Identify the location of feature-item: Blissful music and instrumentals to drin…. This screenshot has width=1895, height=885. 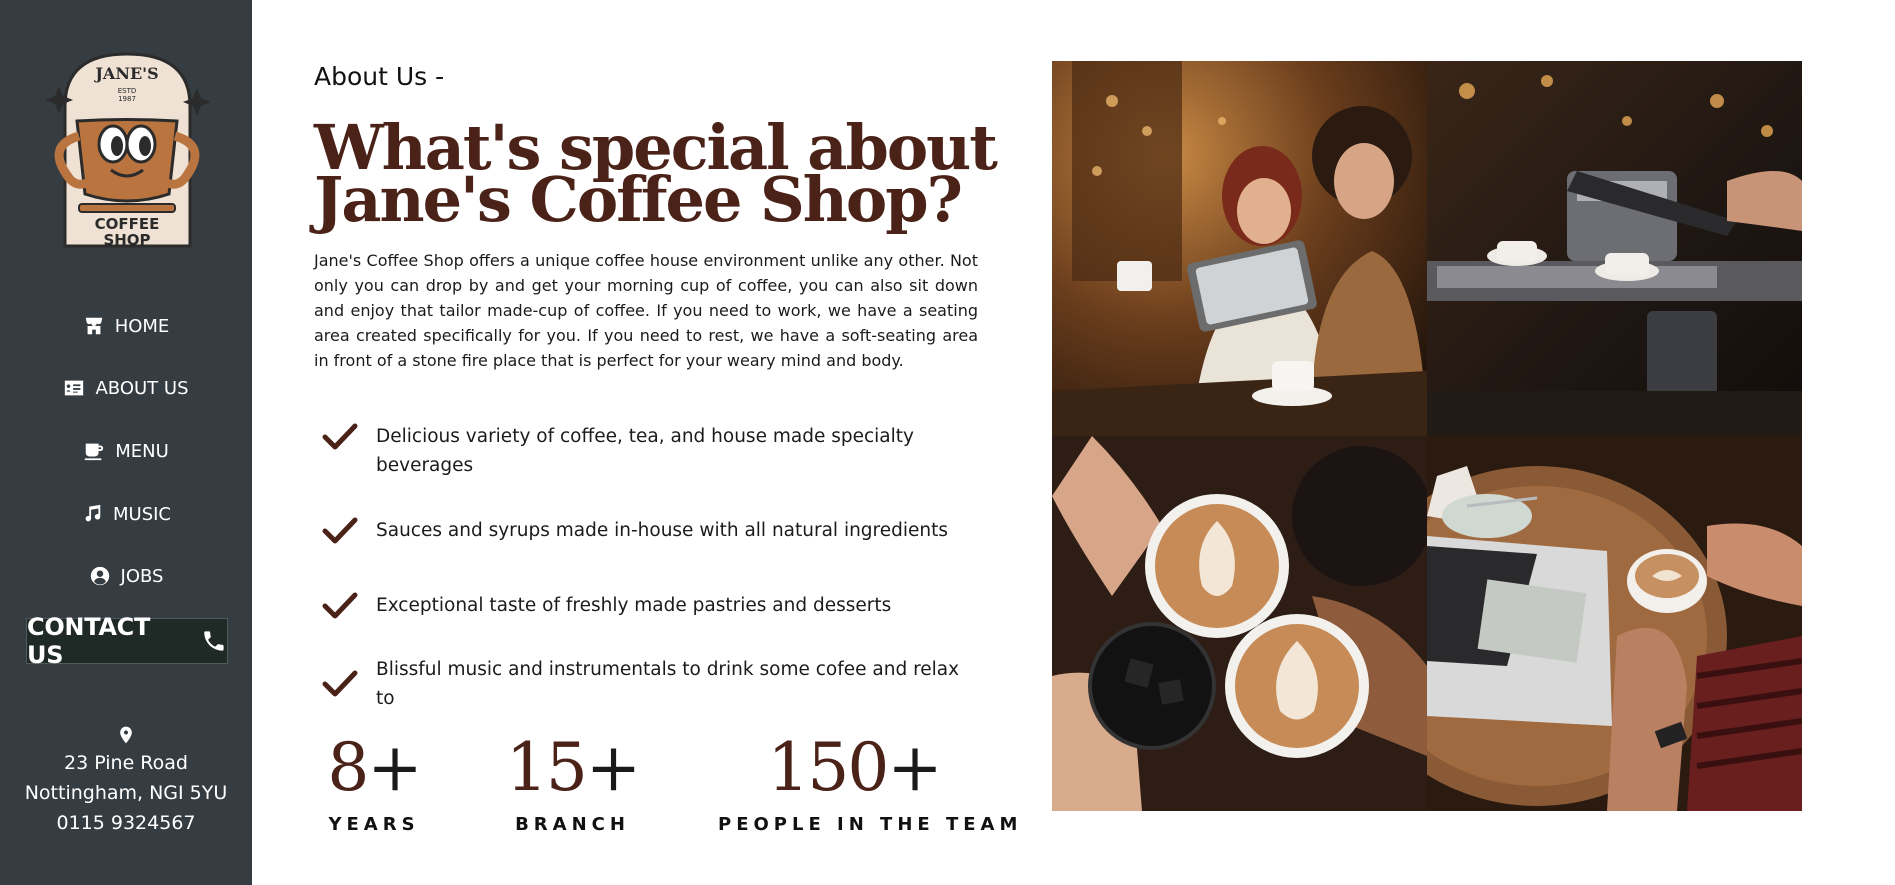
(654, 684).